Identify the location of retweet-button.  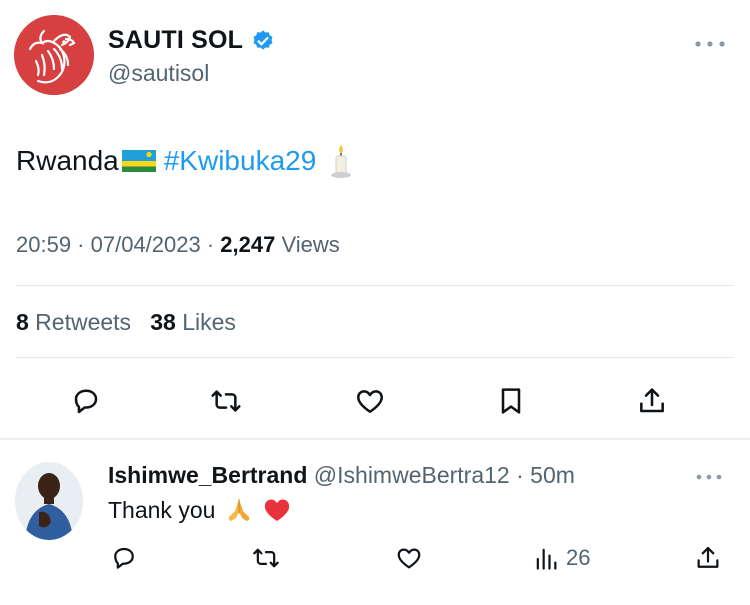
(226, 401).